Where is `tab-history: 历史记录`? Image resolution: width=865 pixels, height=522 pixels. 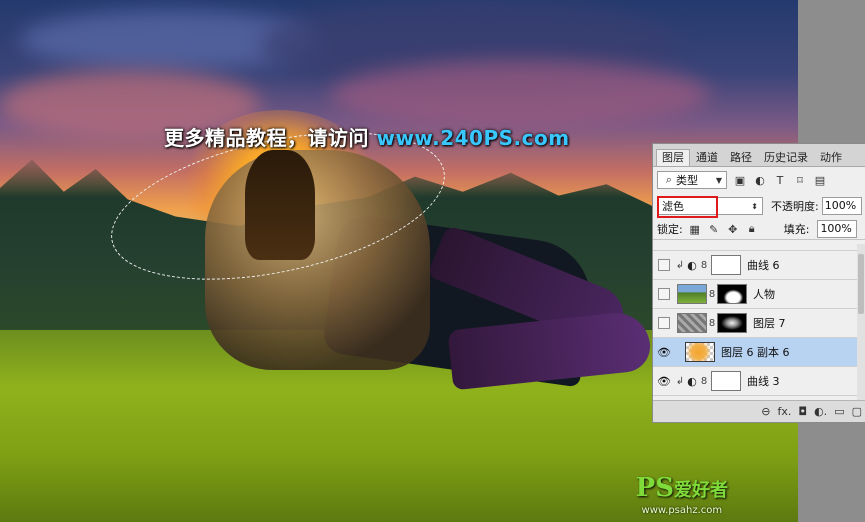
tab-history: 历史记录 is located at coordinates (786, 157).